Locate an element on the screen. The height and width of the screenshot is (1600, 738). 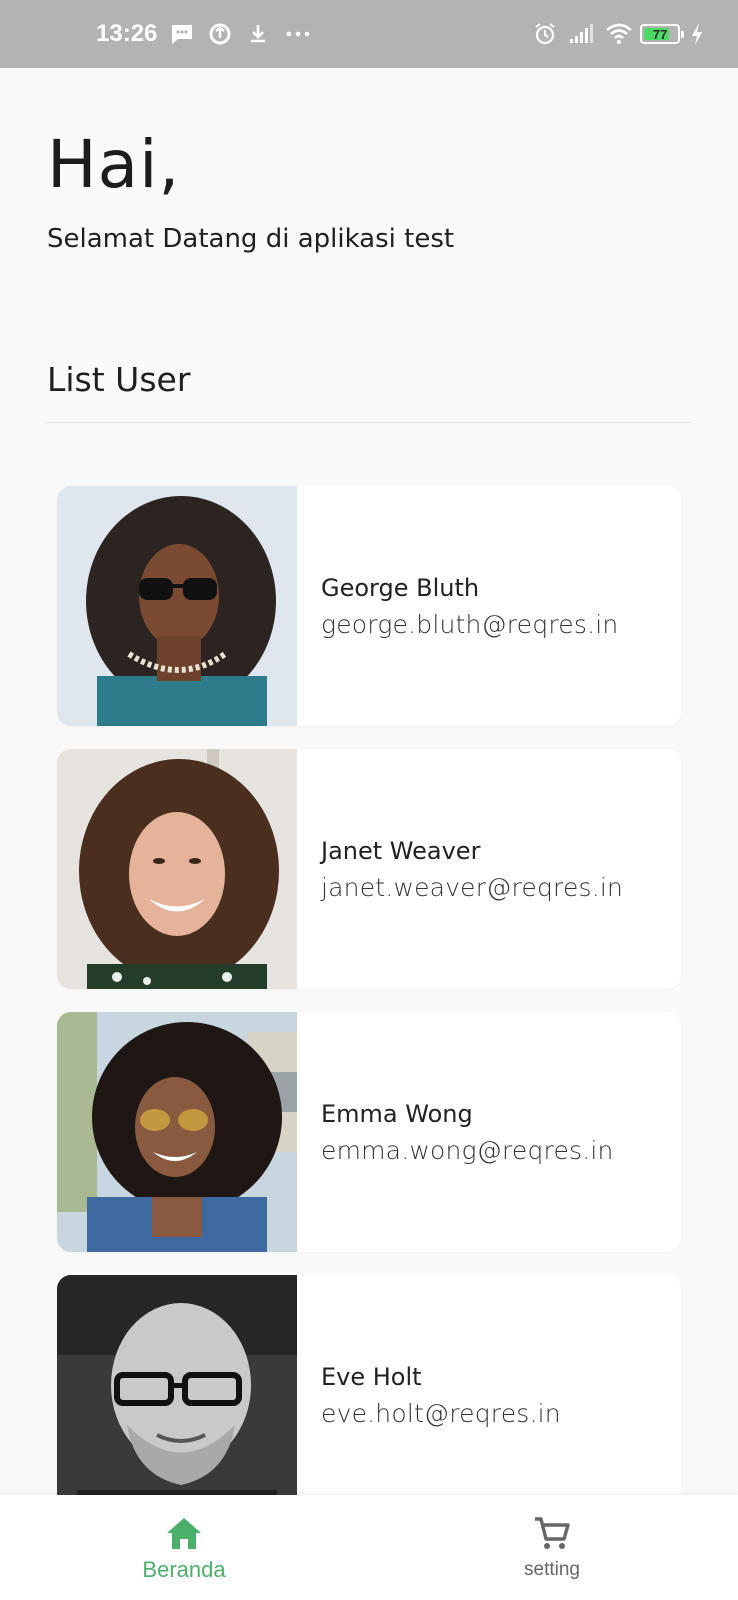
battery-level: 77 is located at coordinates (660, 34).